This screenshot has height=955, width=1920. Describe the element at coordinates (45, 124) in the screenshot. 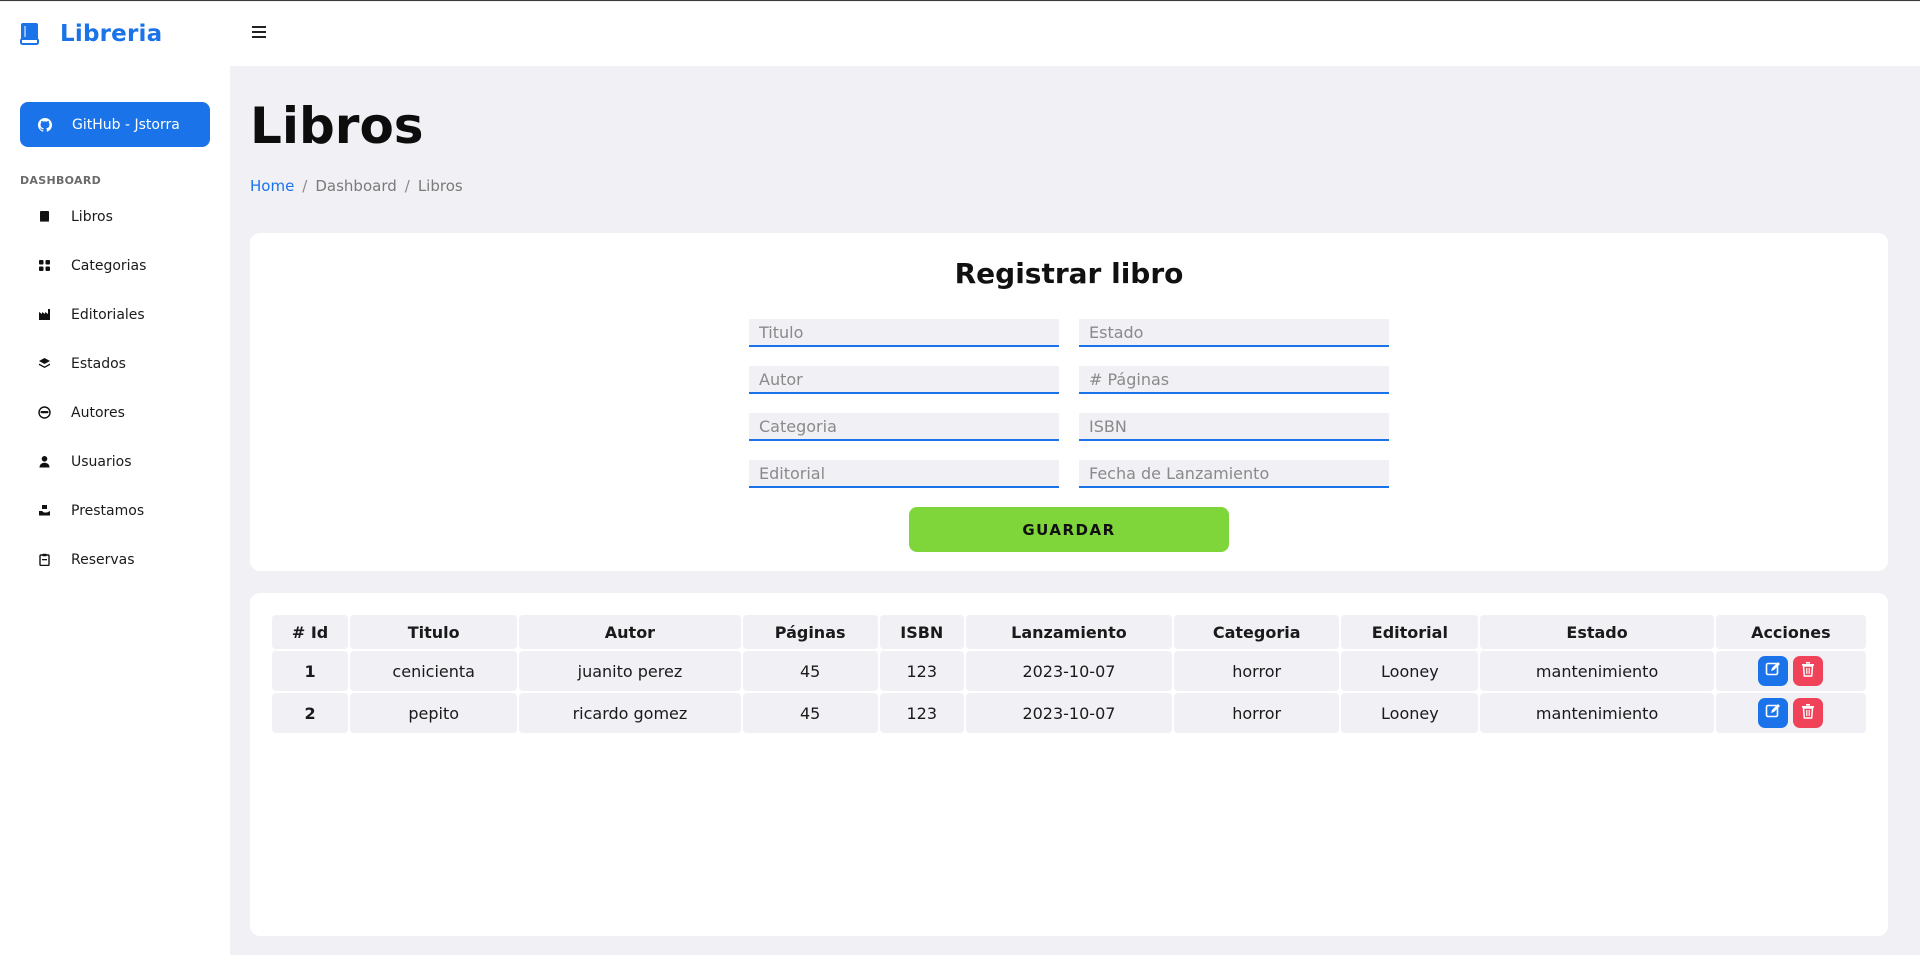

I see `github-icon` at that location.